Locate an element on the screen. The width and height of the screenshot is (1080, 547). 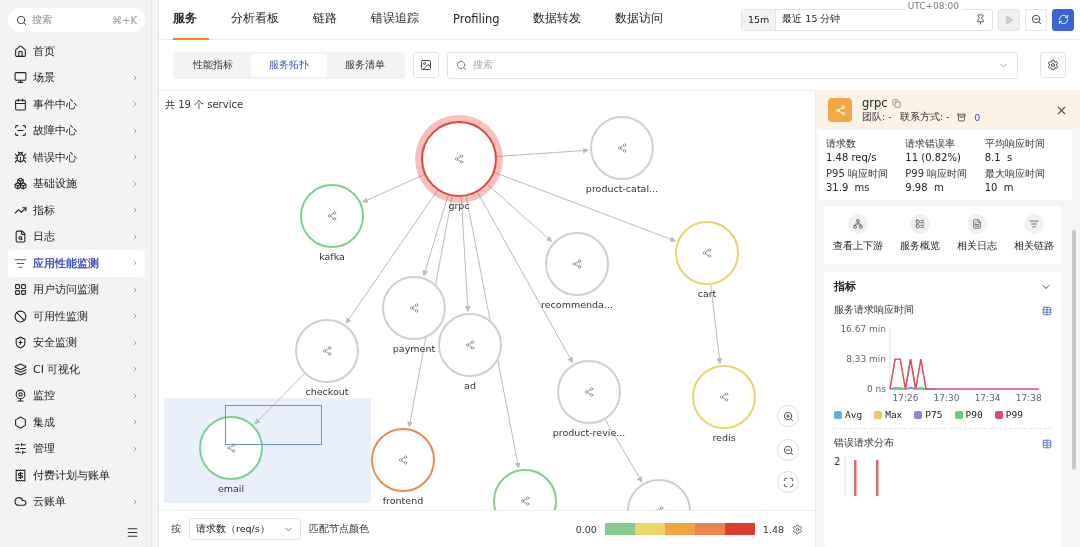
node-label: grpc is located at coordinates (459, 205).